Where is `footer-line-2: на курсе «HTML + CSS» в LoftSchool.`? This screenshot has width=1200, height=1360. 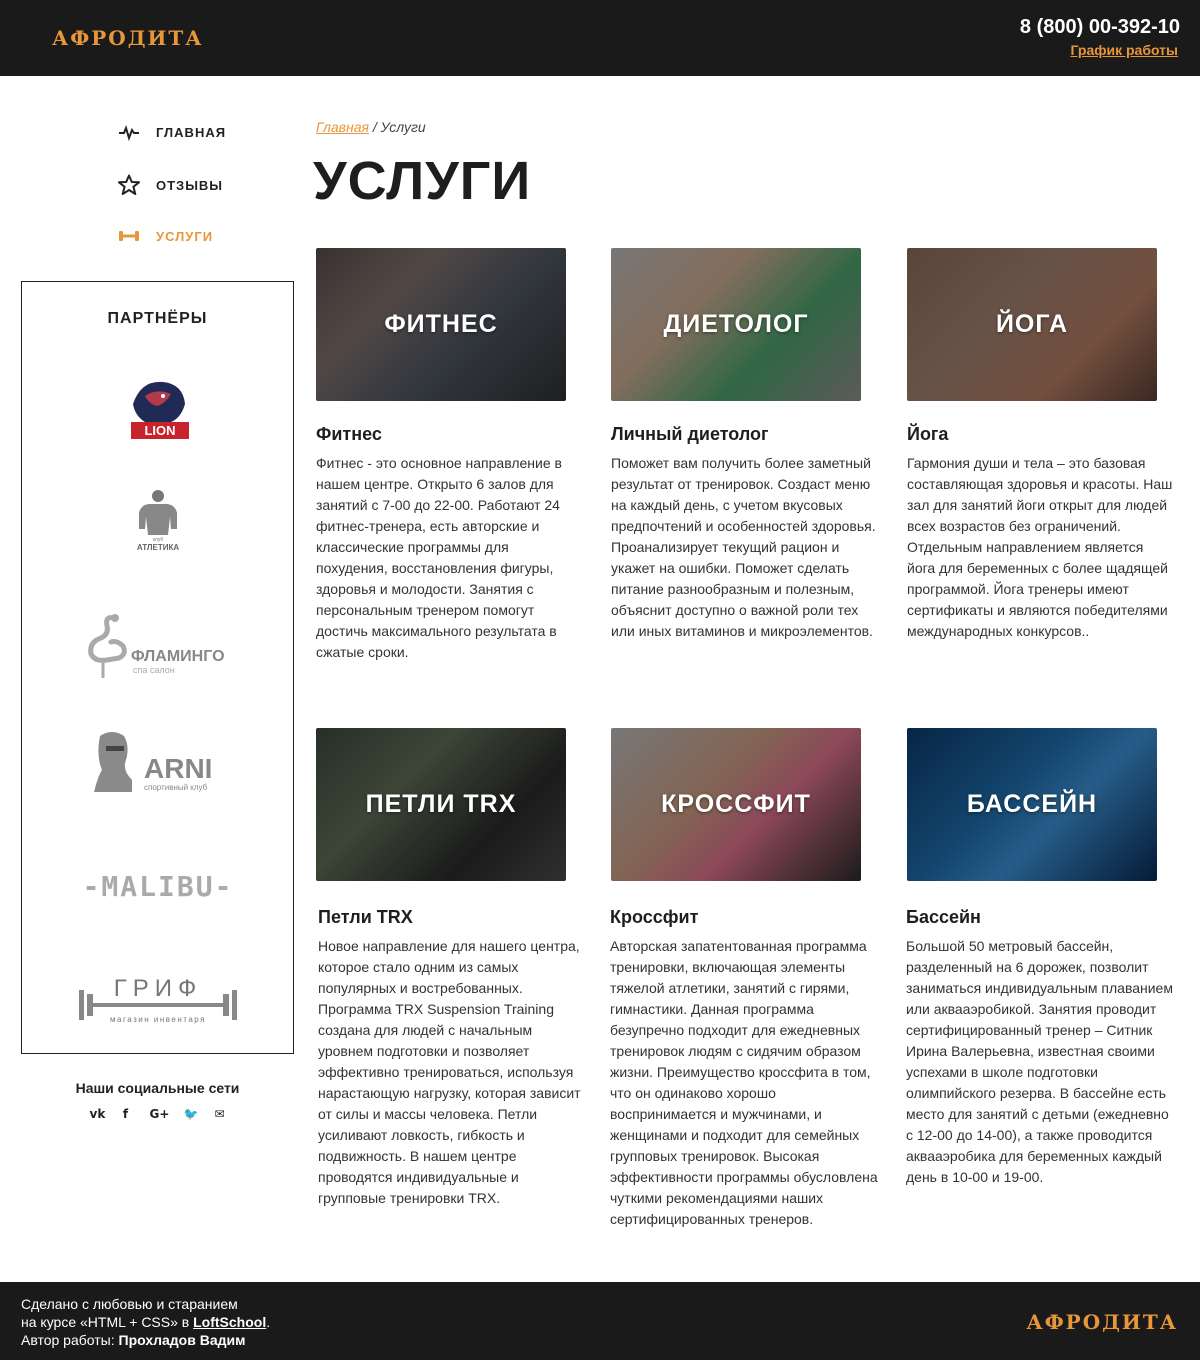
footer-line-2: на курсе «HTML + CSS» в LoftSchool. is located at coordinates (145, 1322).